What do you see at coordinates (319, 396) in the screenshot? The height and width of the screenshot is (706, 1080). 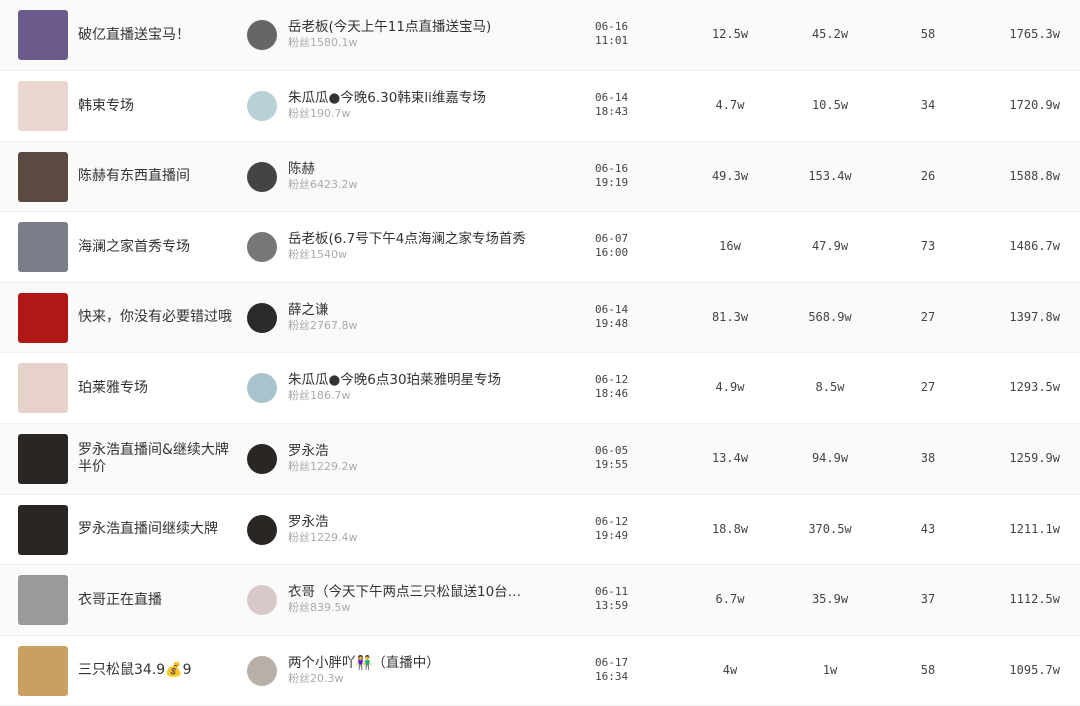 I see `anchor-fans-count: 粉丝186.7w` at bounding box center [319, 396].